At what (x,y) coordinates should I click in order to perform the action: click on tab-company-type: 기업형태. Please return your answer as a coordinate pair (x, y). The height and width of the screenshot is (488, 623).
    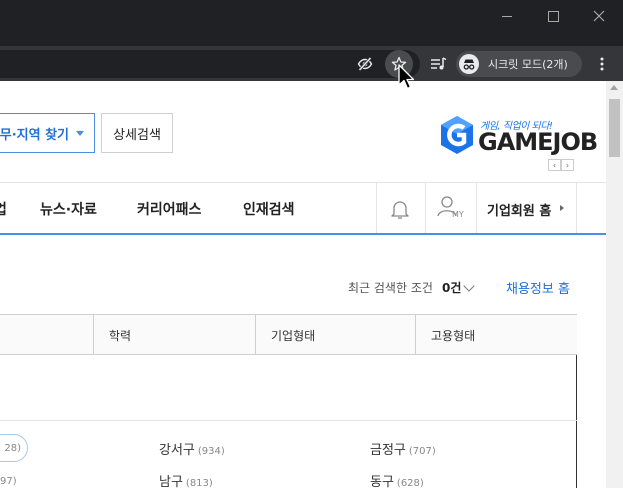
    Looking at the image, I should click on (335, 335).